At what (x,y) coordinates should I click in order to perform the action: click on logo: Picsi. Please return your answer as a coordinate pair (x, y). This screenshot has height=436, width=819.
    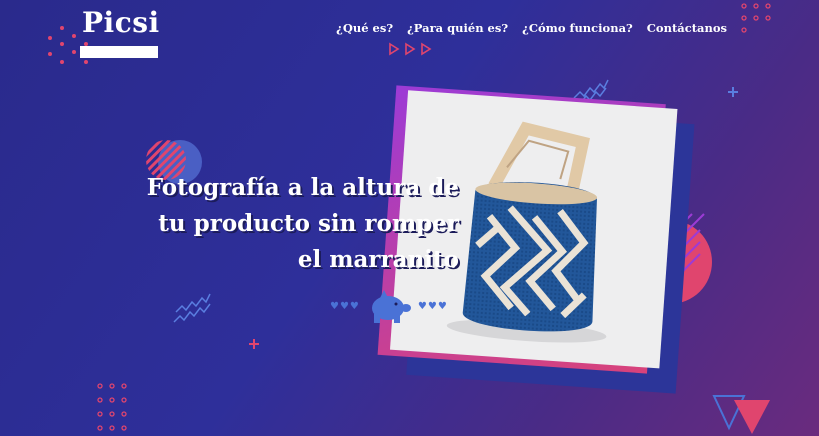
    Looking at the image, I should click on (120, 33).